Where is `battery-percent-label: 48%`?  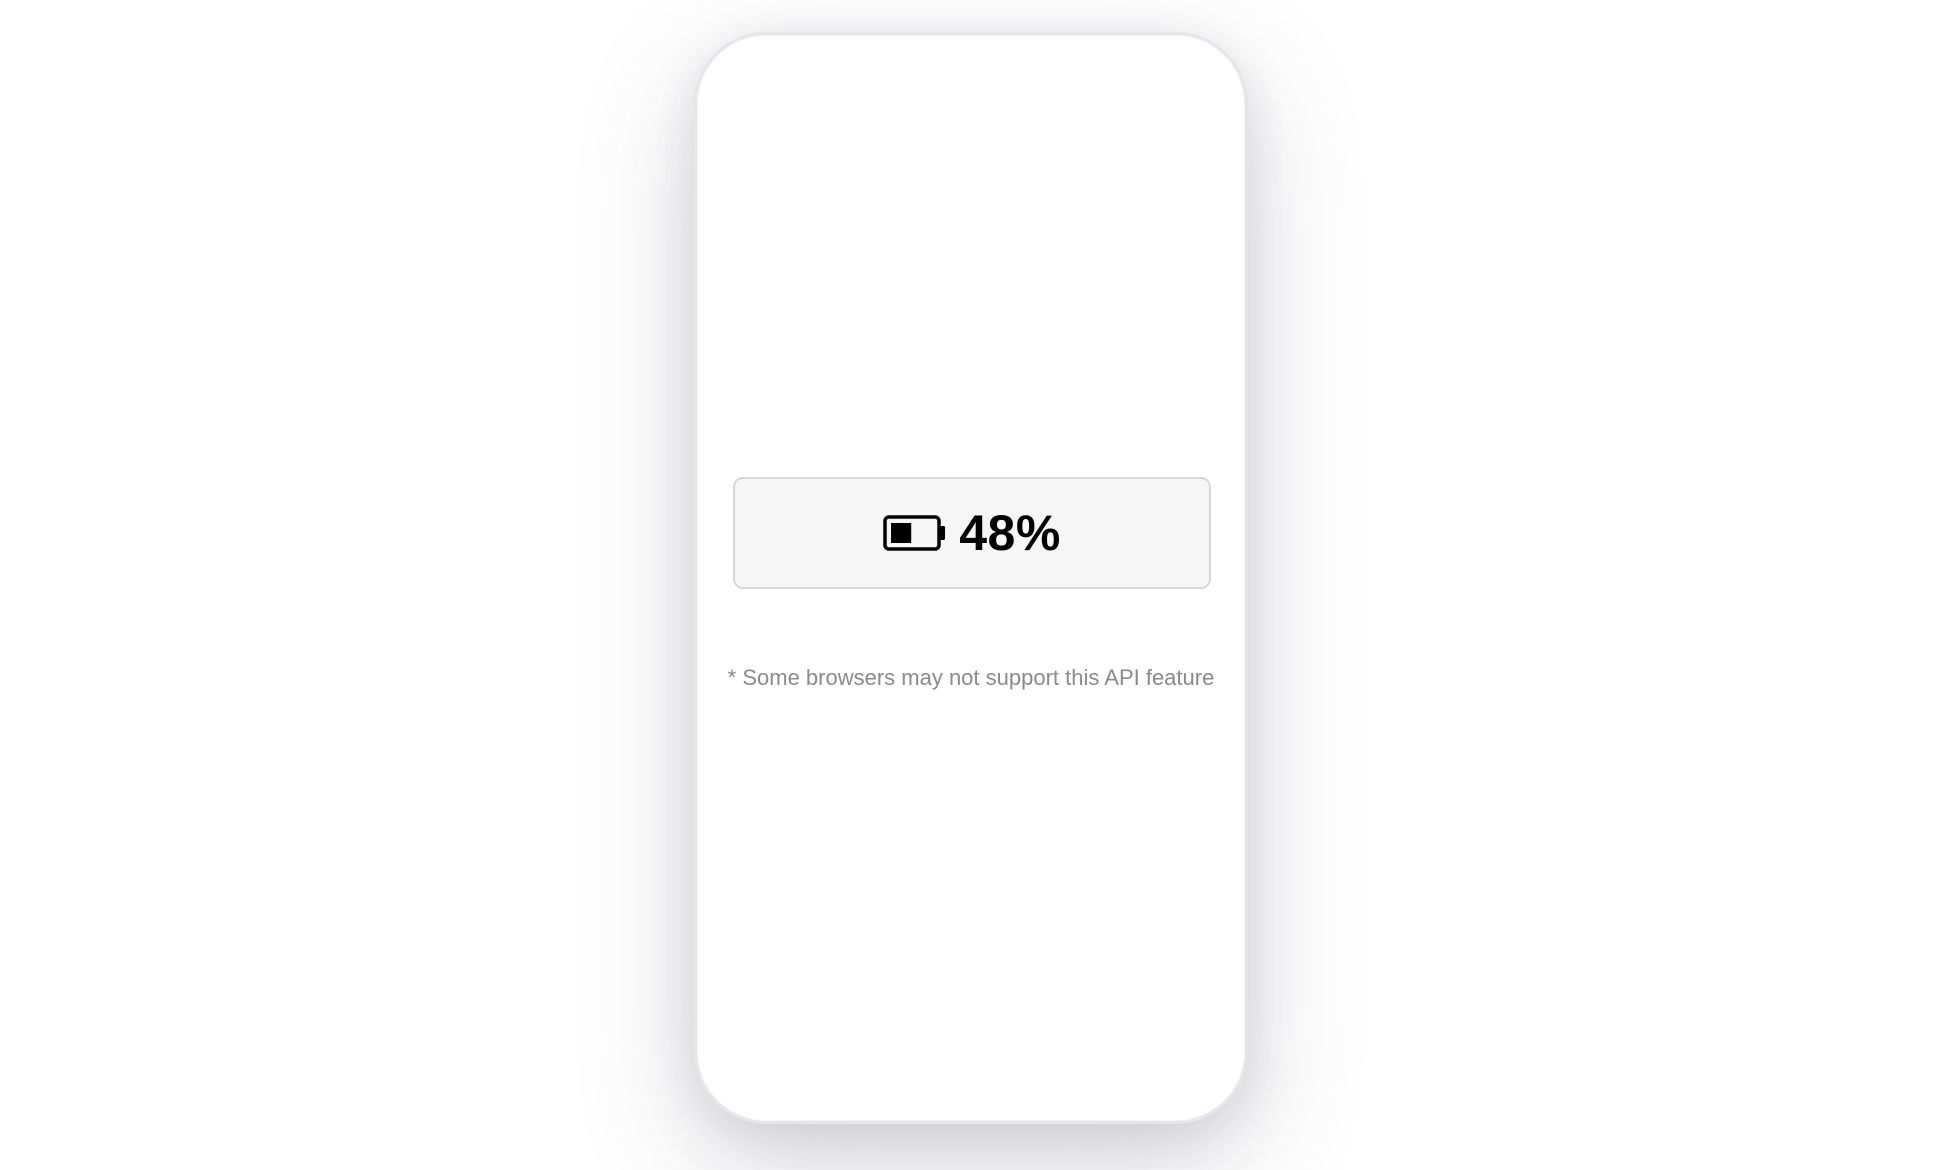 battery-percent-label: 48% is located at coordinates (1010, 533).